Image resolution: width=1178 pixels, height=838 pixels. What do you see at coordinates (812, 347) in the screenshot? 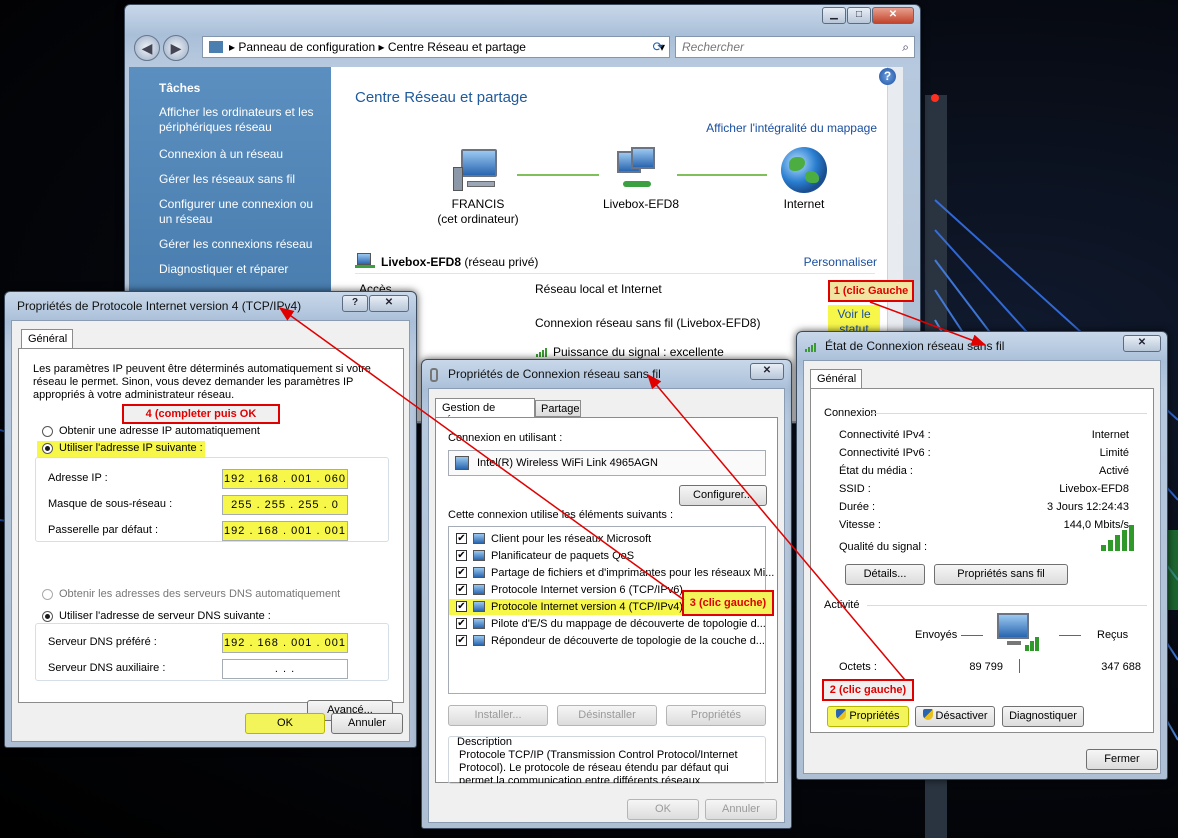
I see `signal-bars-icon` at bounding box center [812, 347].